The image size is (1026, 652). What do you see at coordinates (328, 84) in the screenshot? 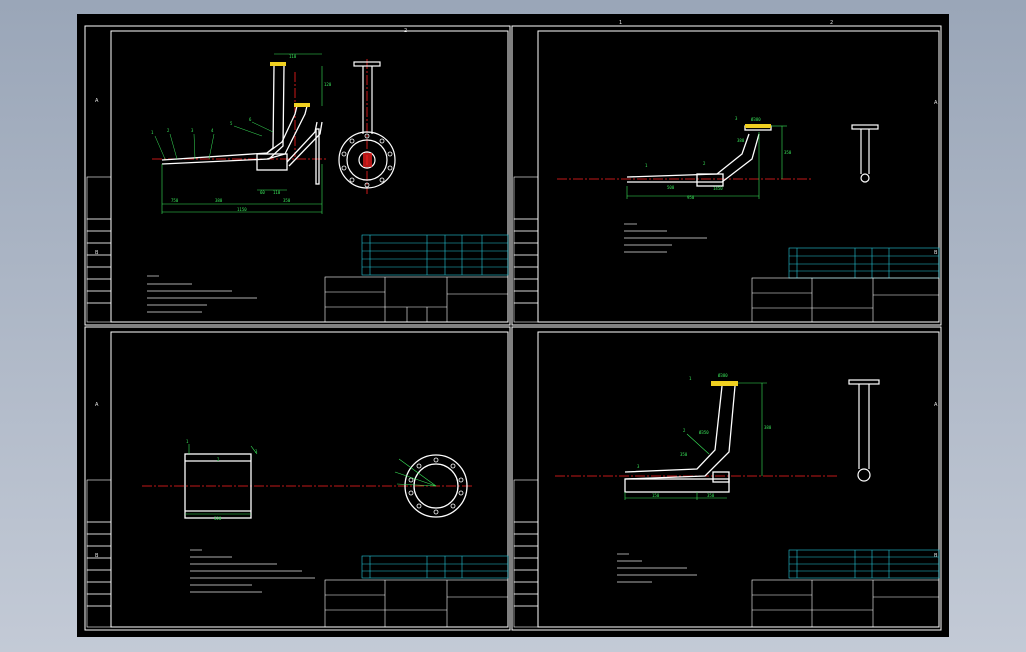
I see `dim-label: 120` at bounding box center [328, 84].